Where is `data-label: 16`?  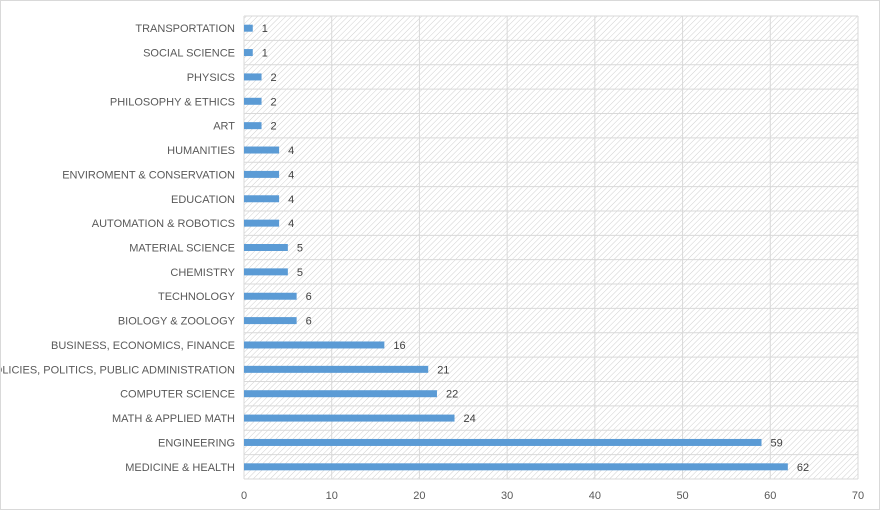 data-label: 16 is located at coordinates (399, 346).